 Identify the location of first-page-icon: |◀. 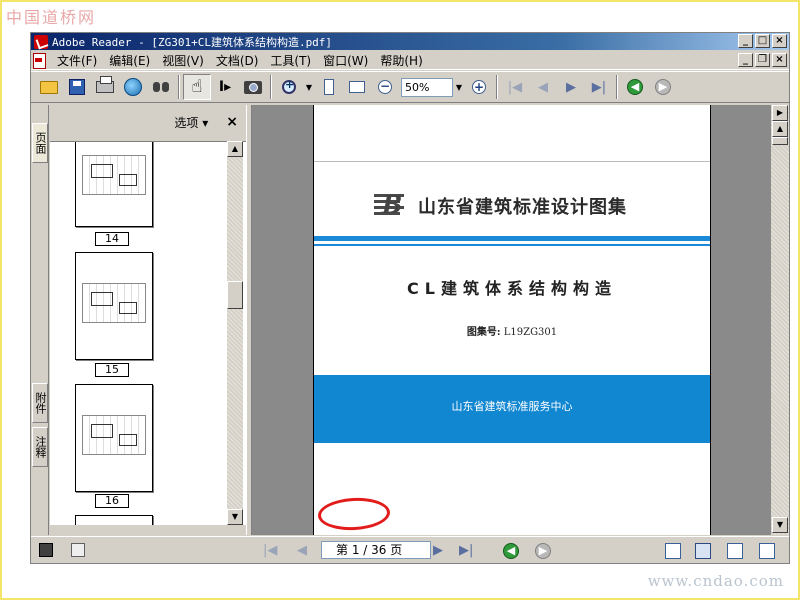
(270, 550).